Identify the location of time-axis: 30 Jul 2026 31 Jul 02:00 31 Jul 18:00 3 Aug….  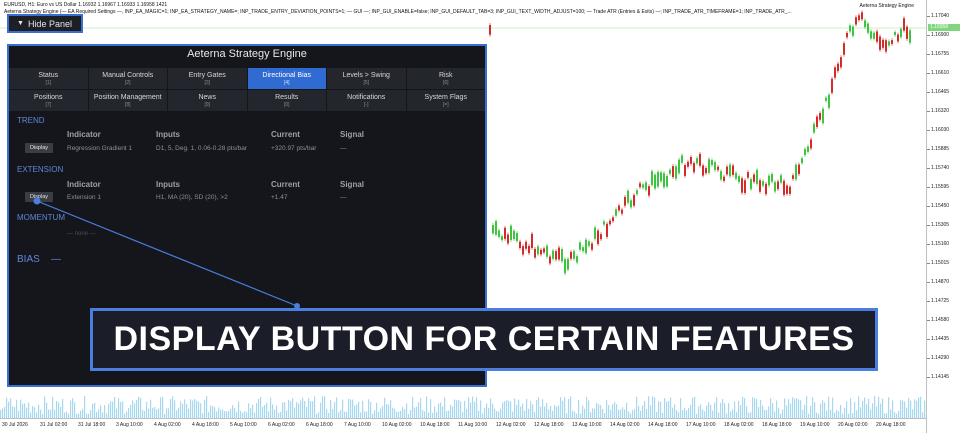
(463, 426).